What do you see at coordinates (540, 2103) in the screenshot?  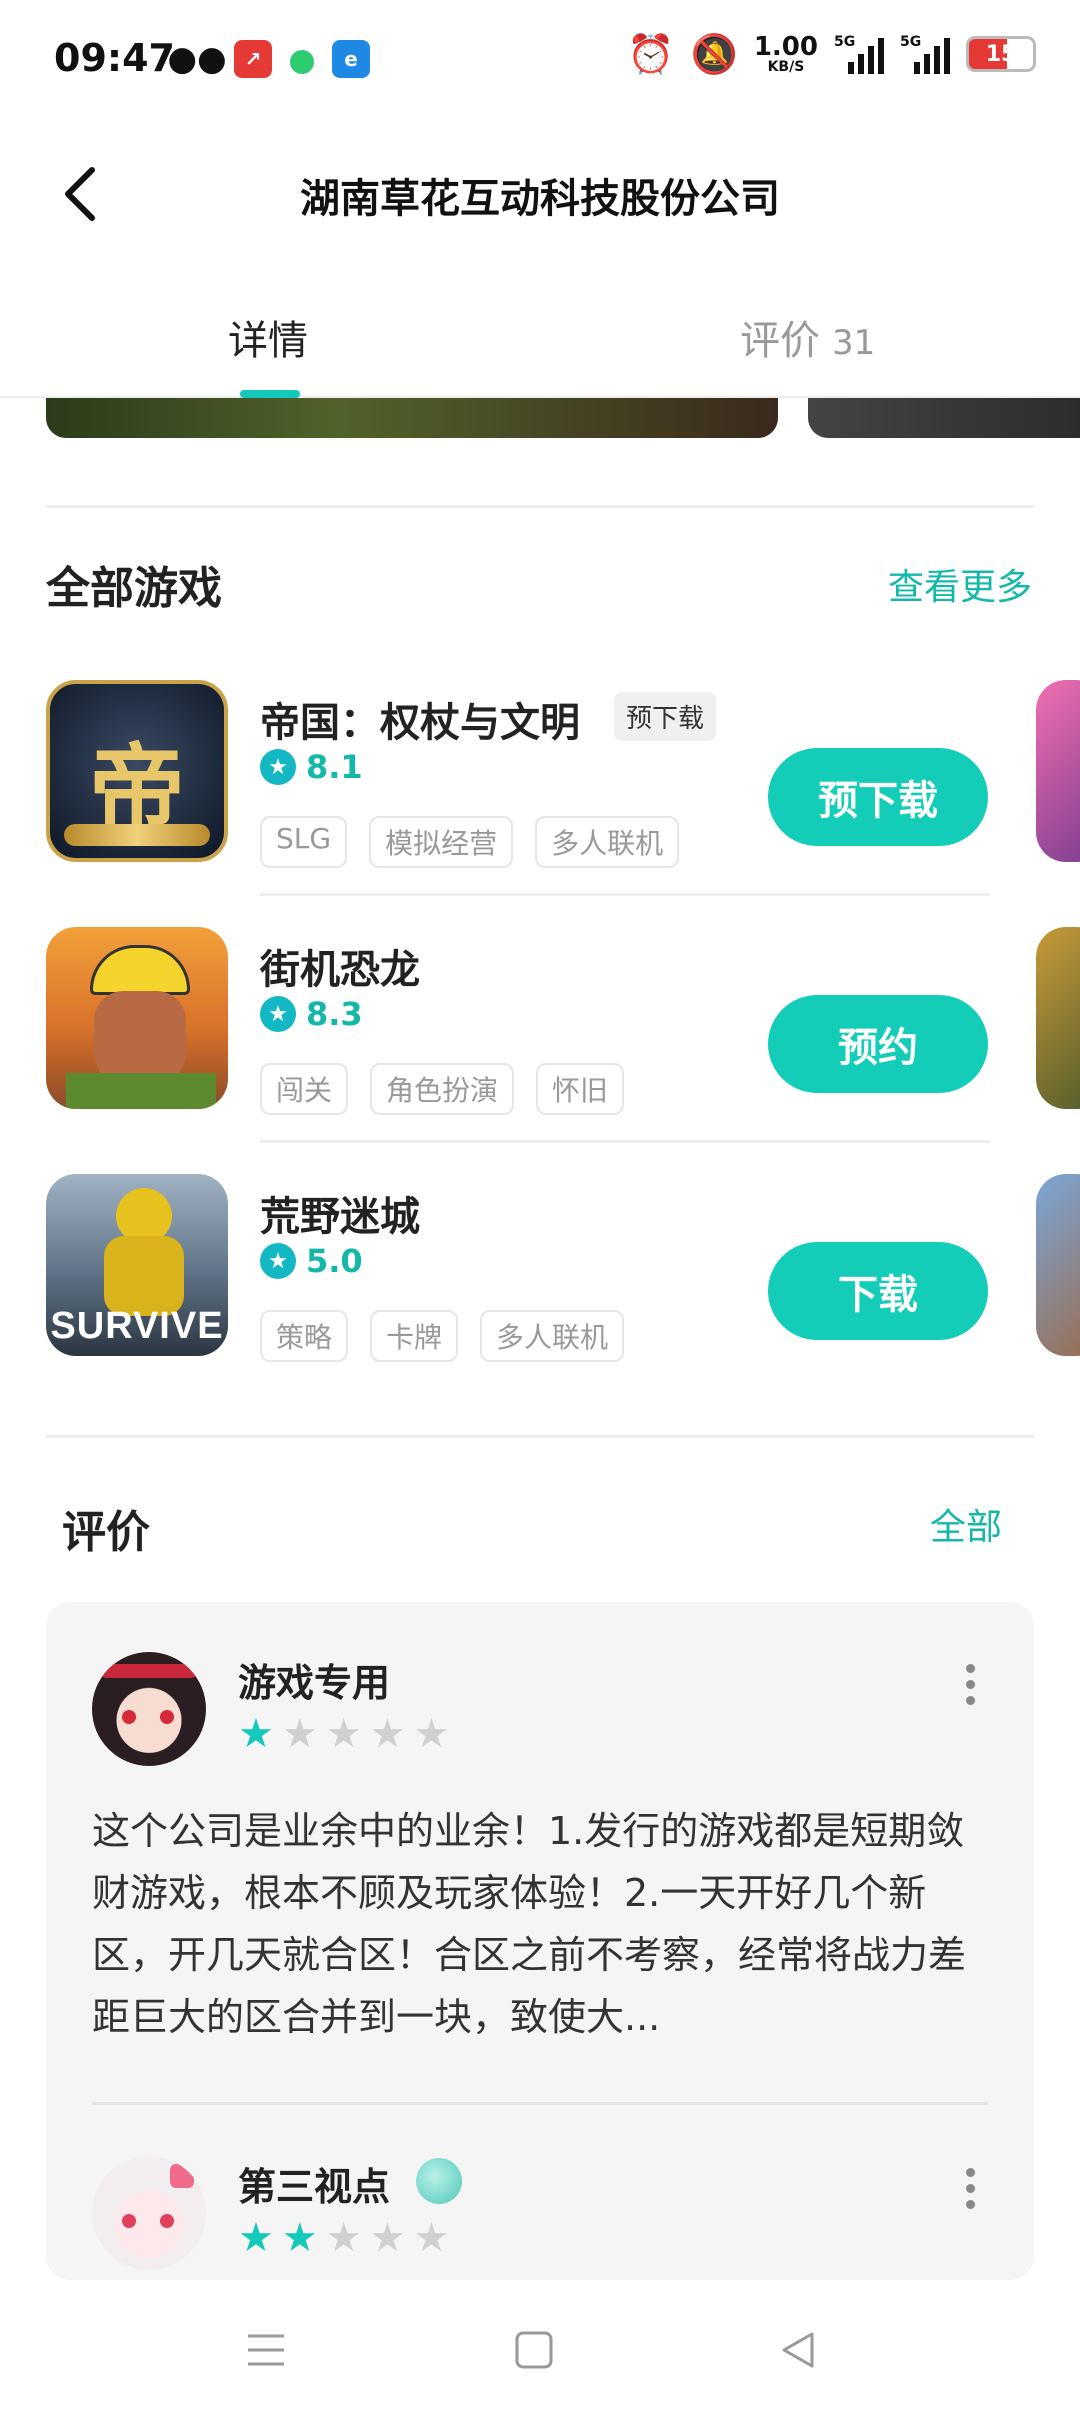 I see `review-divider` at bounding box center [540, 2103].